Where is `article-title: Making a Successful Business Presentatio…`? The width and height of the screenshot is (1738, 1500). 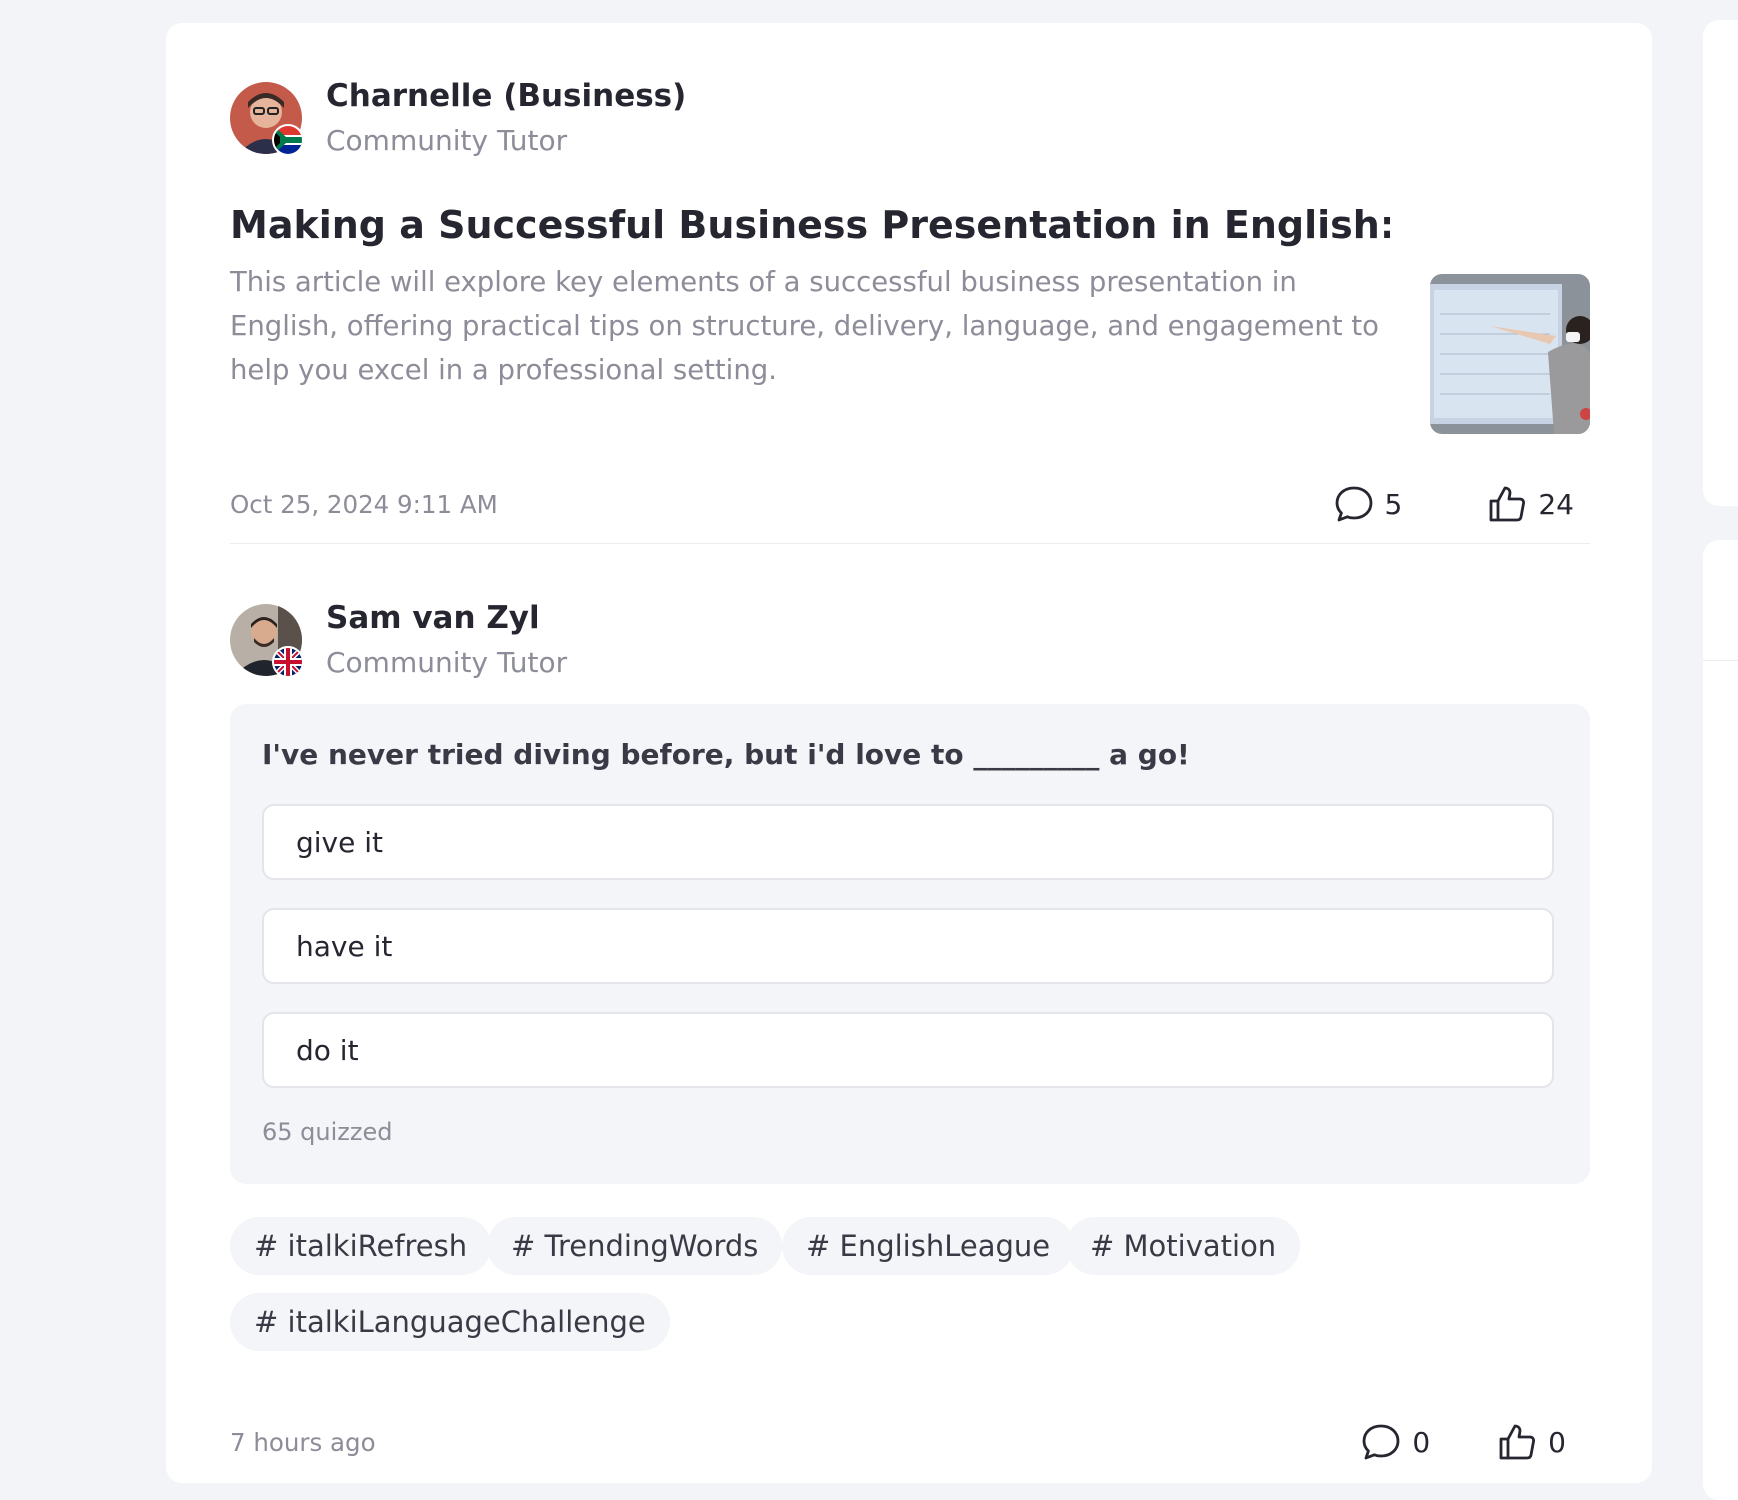
article-title: Making a Successful Business Presentatio… is located at coordinates (810, 225).